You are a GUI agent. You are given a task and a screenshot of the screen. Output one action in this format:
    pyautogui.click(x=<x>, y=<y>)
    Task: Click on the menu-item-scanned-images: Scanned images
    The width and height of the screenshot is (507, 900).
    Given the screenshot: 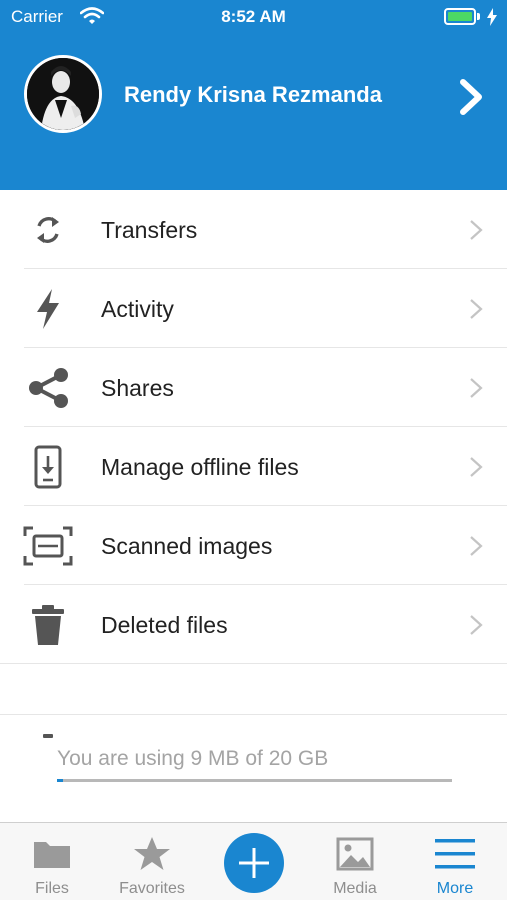 What is the action you would take?
    pyautogui.click(x=253, y=545)
    